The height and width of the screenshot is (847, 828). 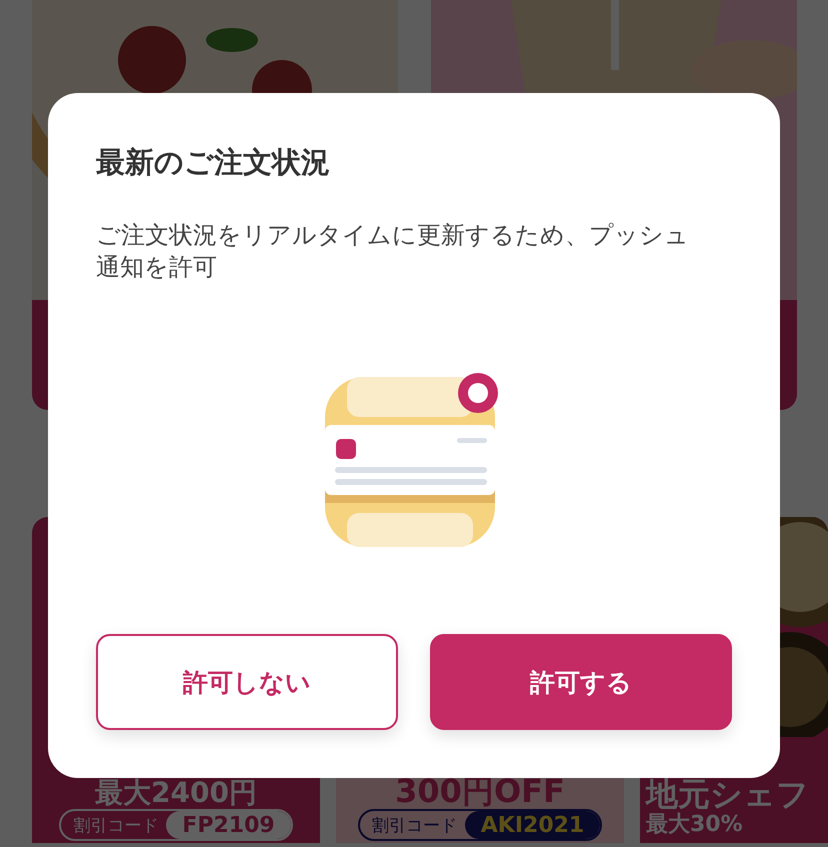 What do you see at coordinates (176, 793) in the screenshot?
I see `promo-headline: 最大2400円` at bounding box center [176, 793].